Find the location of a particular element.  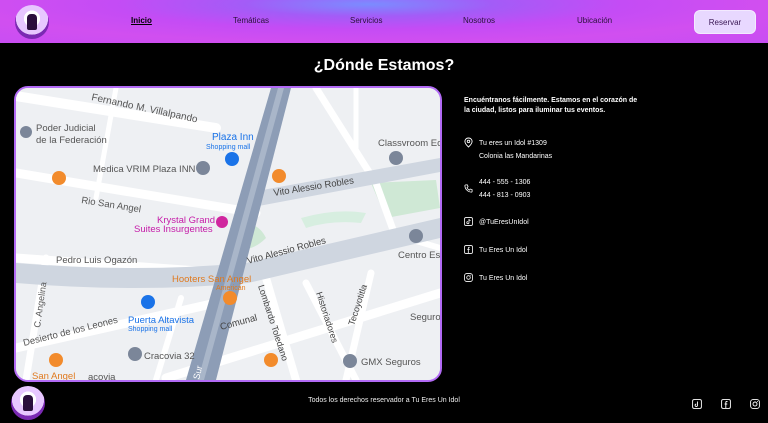

instagram-name: Tu Eres Un Idol is located at coordinates (503, 279).